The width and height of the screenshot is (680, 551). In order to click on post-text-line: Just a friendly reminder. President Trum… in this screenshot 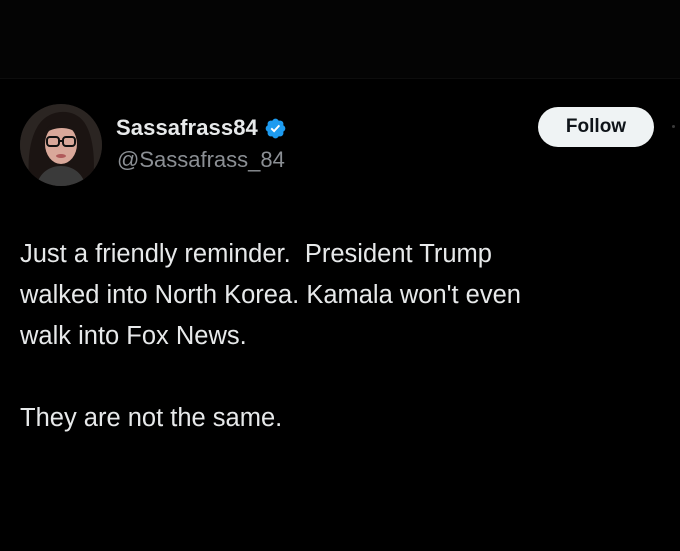, I will do `click(256, 254)`.